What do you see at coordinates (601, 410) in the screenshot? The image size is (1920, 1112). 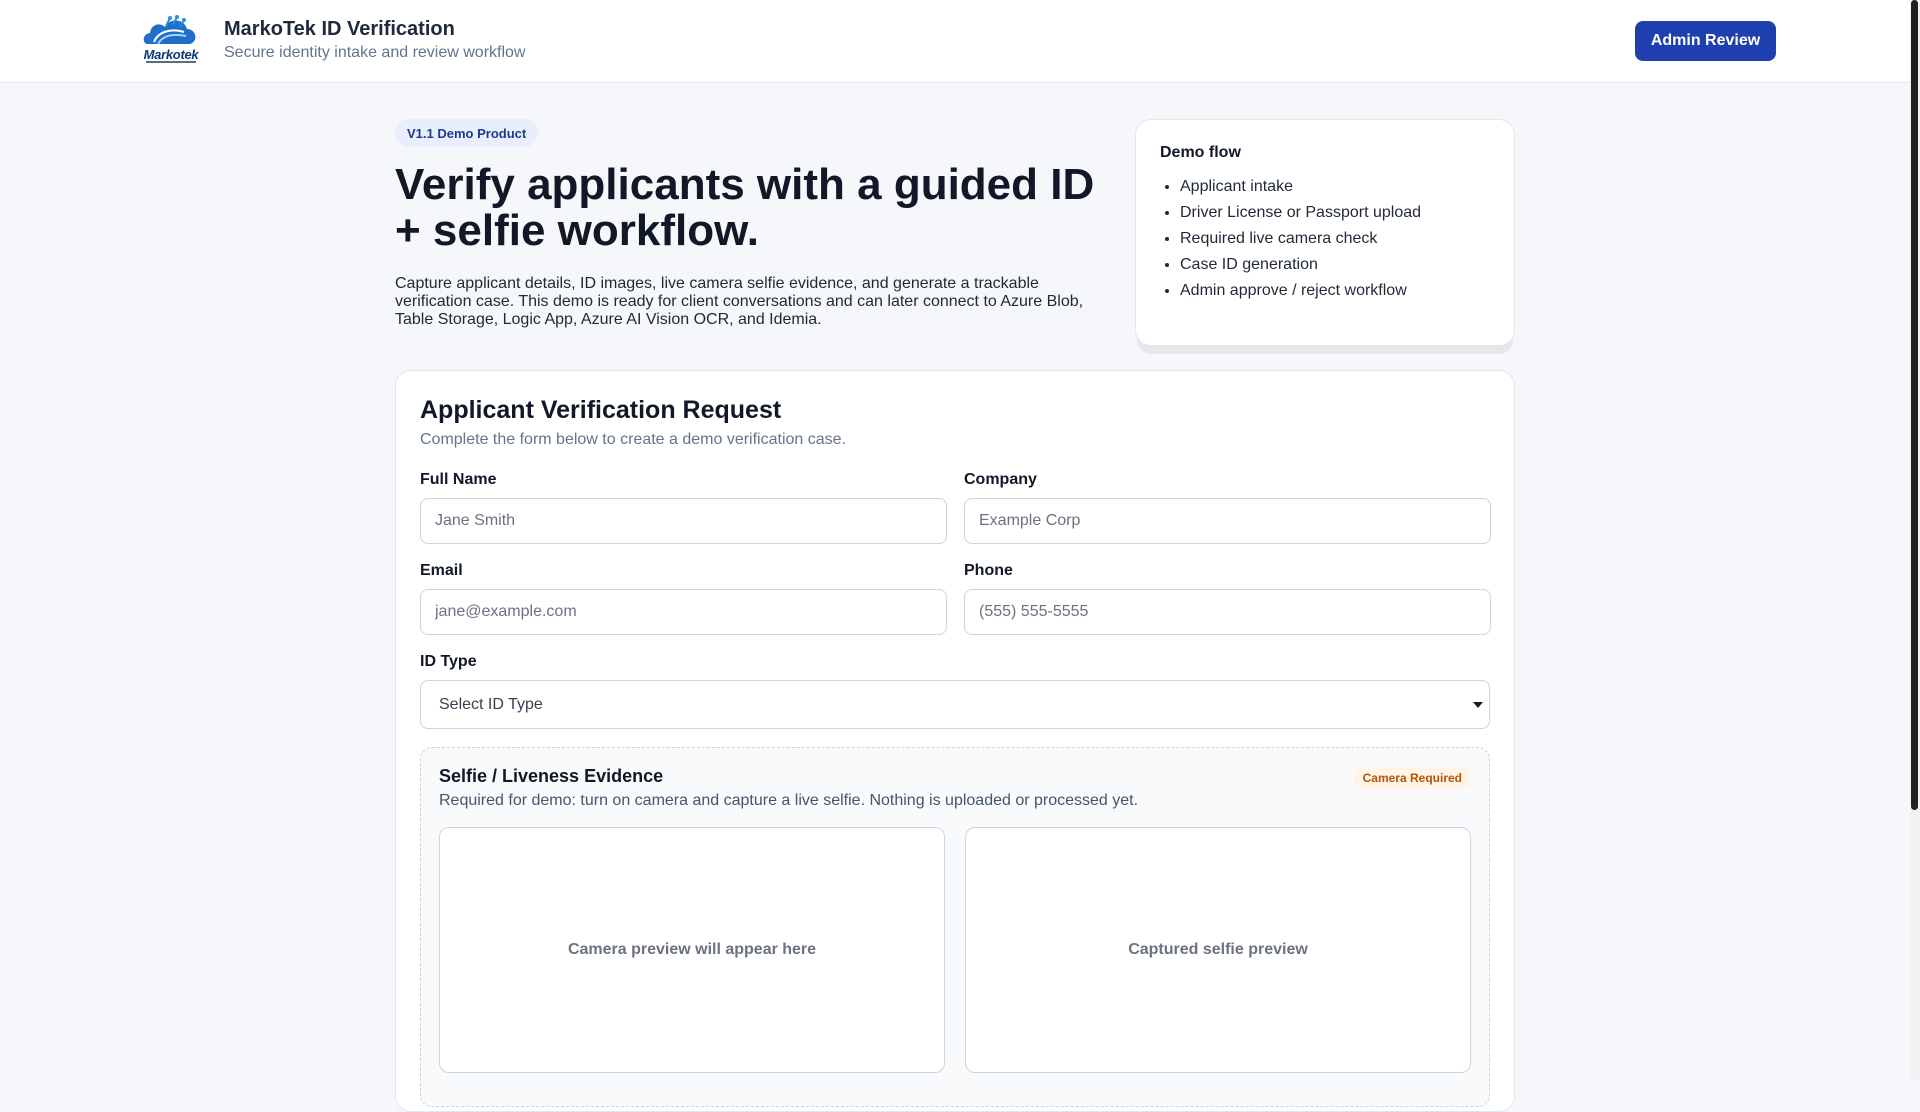 I see `form-title: Applicant Verification Request` at bounding box center [601, 410].